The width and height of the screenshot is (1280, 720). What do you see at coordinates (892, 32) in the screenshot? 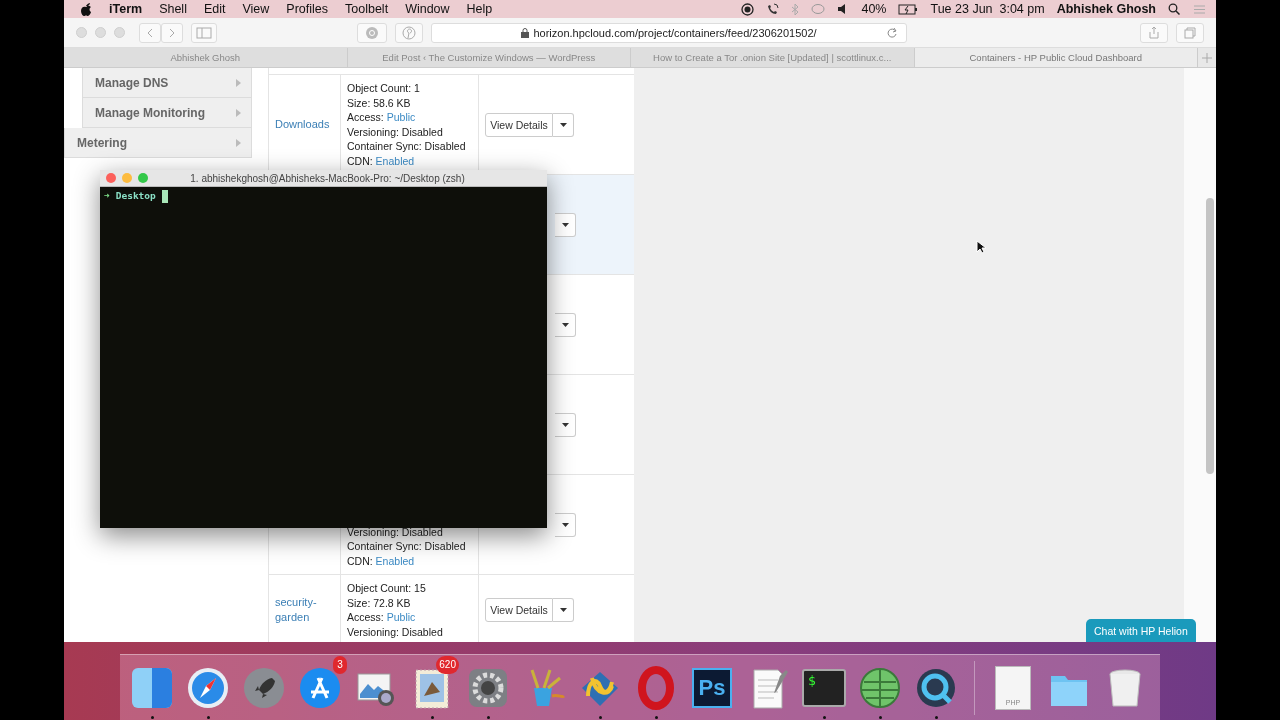
I see `reload-icon` at bounding box center [892, 32].